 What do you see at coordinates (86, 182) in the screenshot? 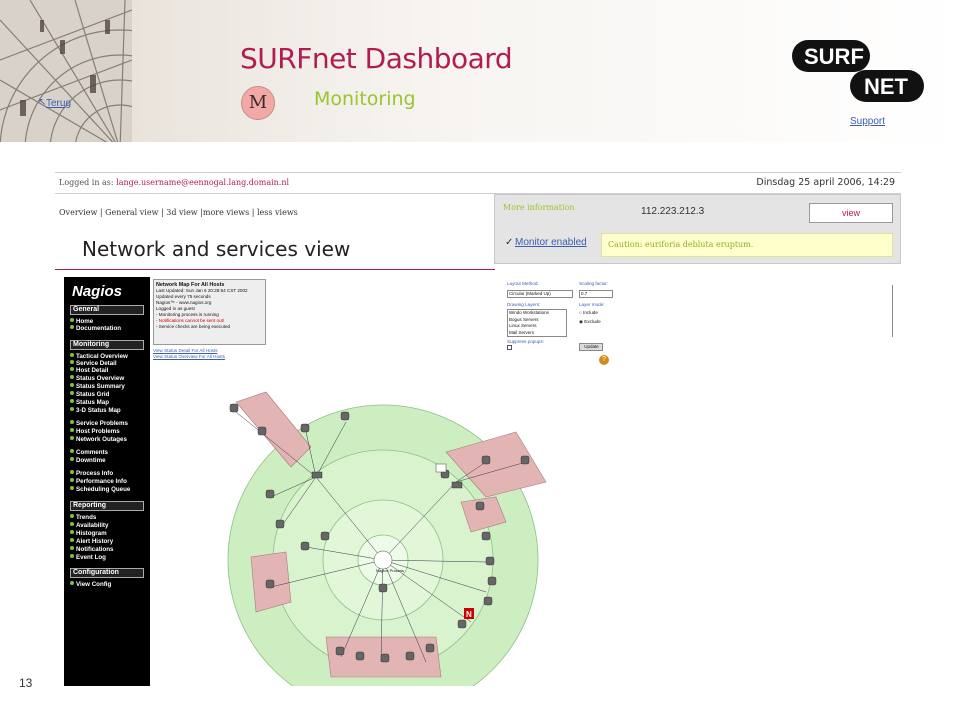
I see `logged-in-label: Logged in as:` at bounding box center [86, 182].